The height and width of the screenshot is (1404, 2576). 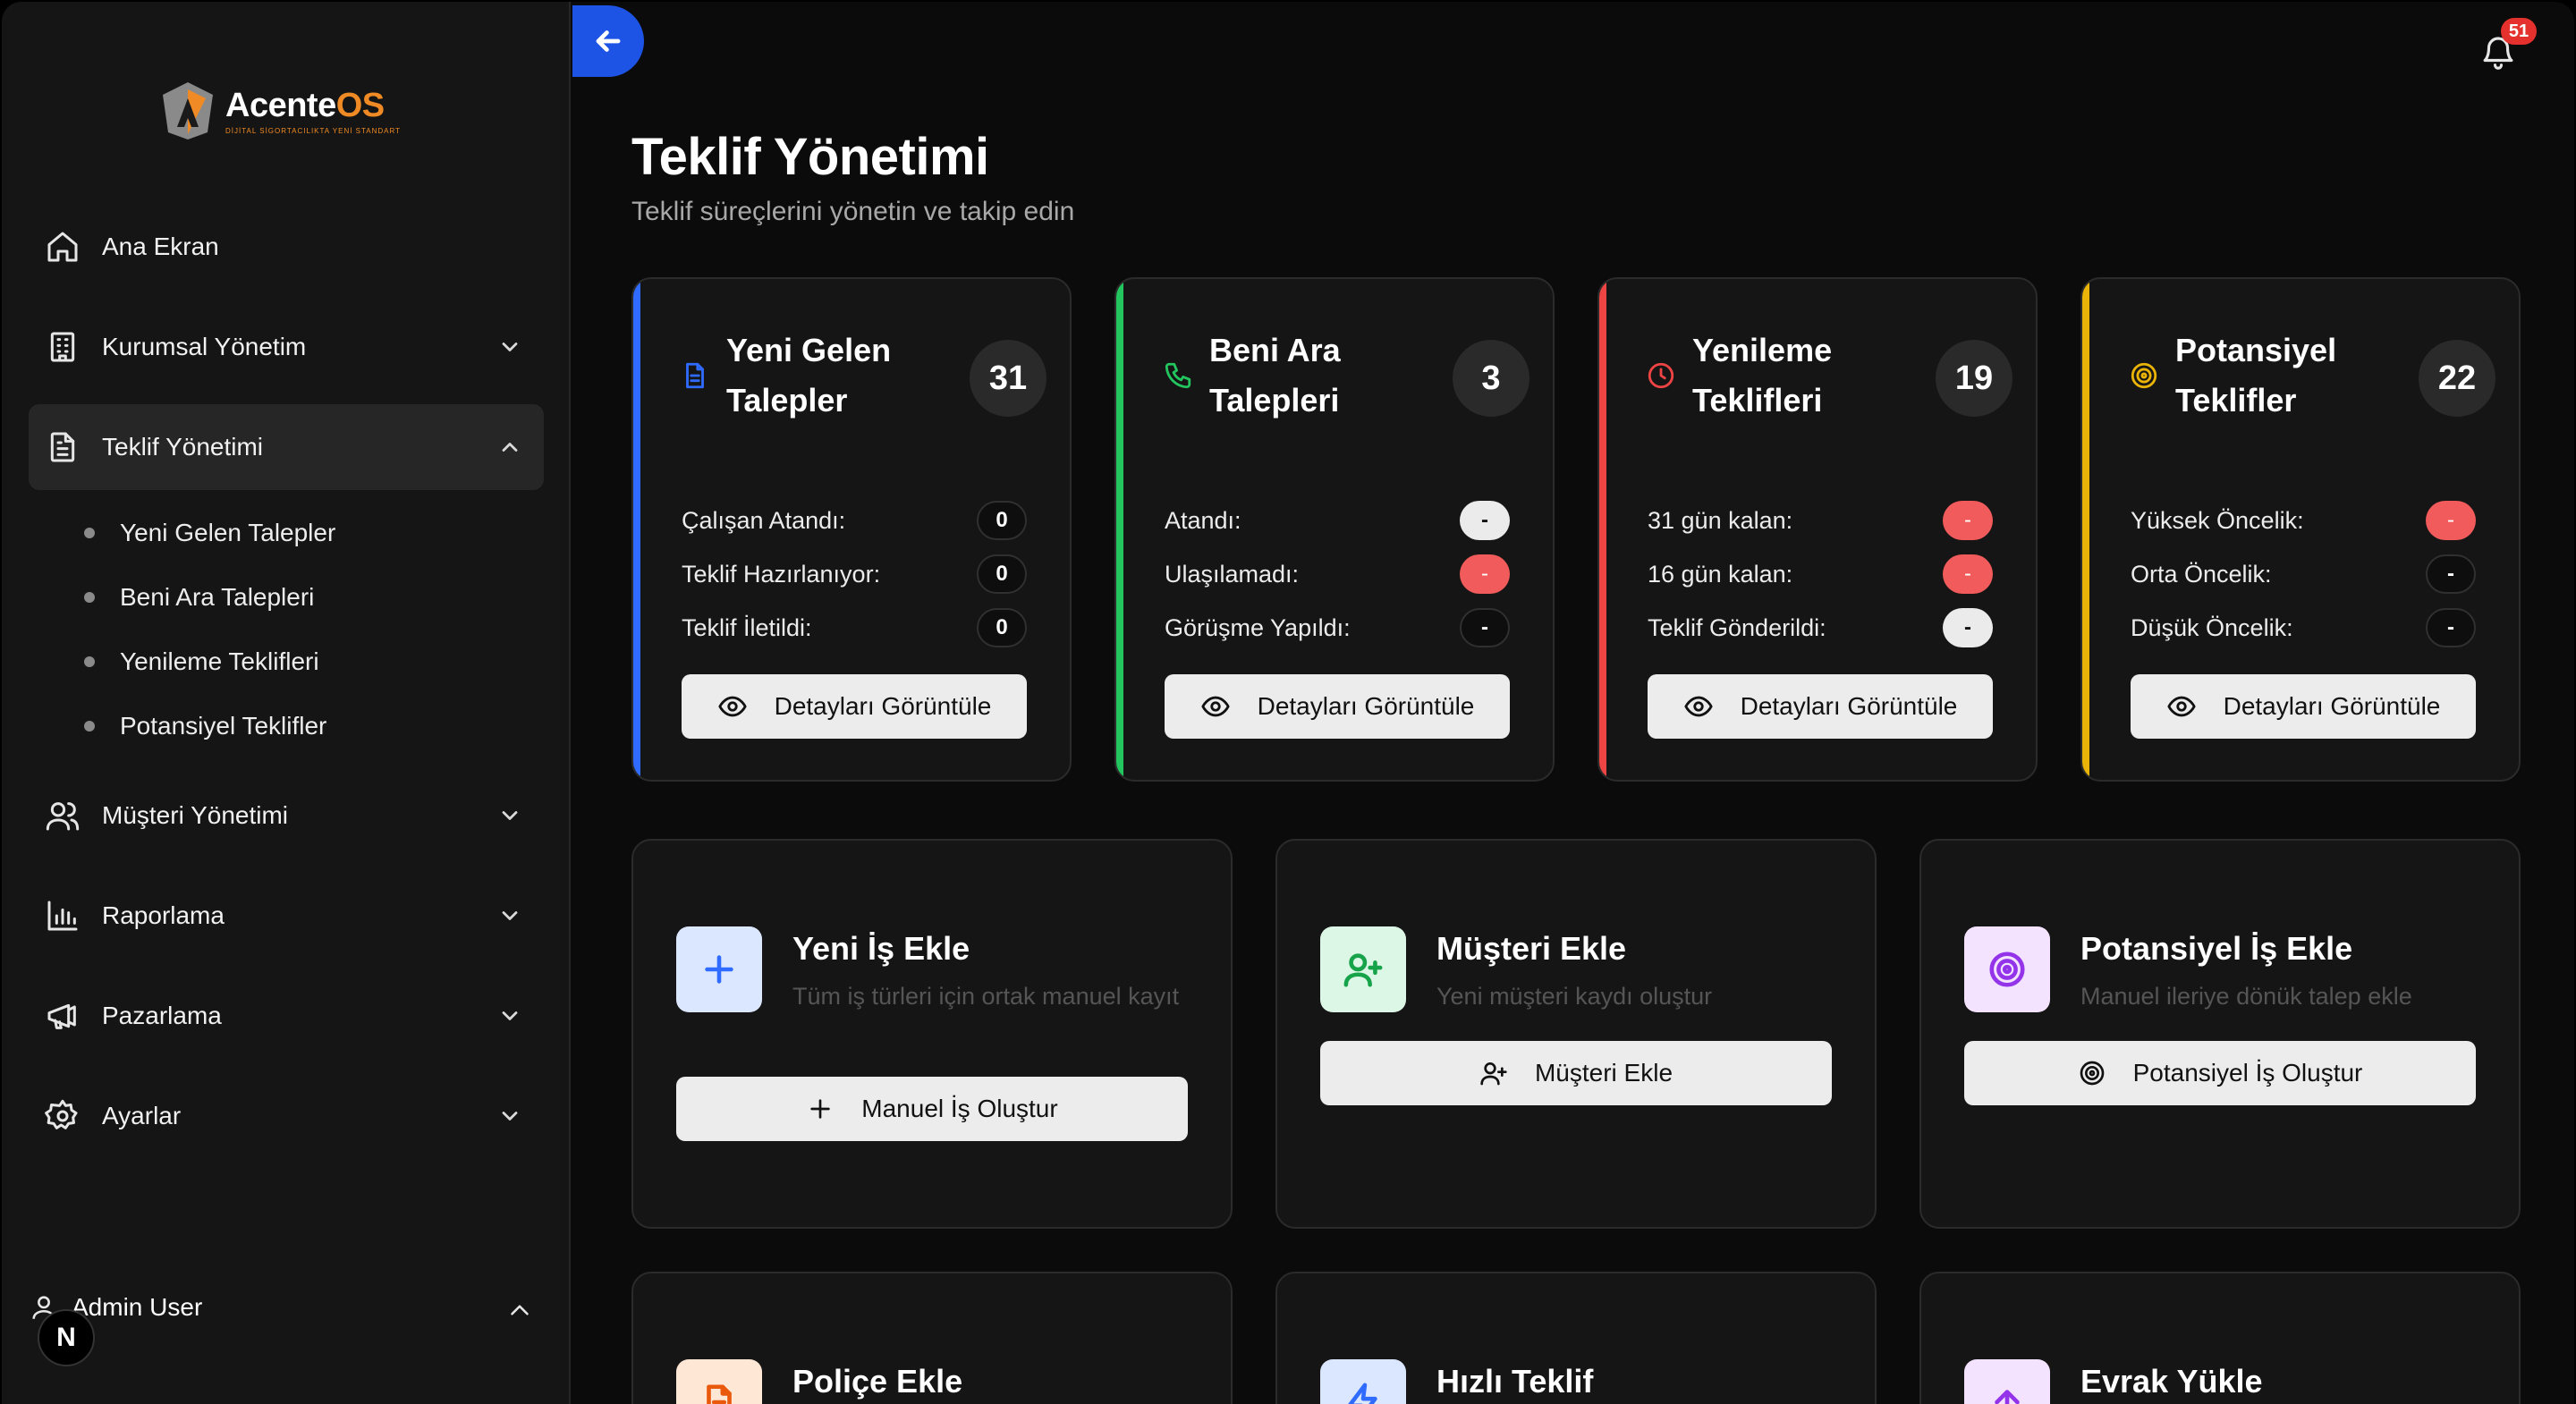 What do you see at coordinates (314, 598) in the screenshot?
I see `subnav-item-beni-ara: Beni Ara Talepleri` at bounding box center [314, 598].